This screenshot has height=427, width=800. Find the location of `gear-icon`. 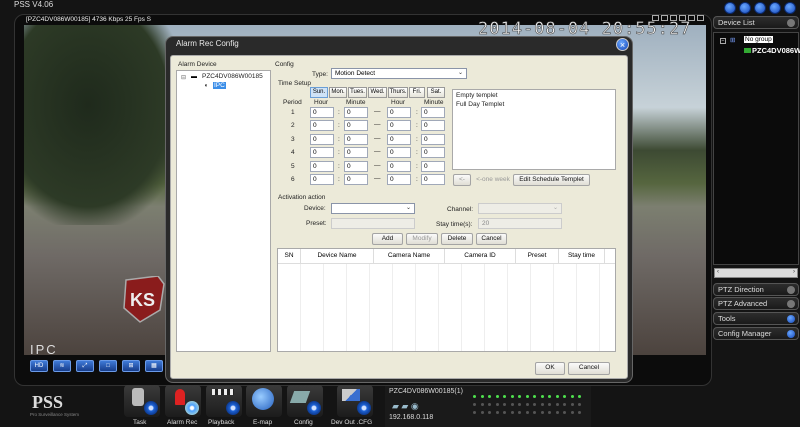

gear-icon is located at coordinates (233, 408).